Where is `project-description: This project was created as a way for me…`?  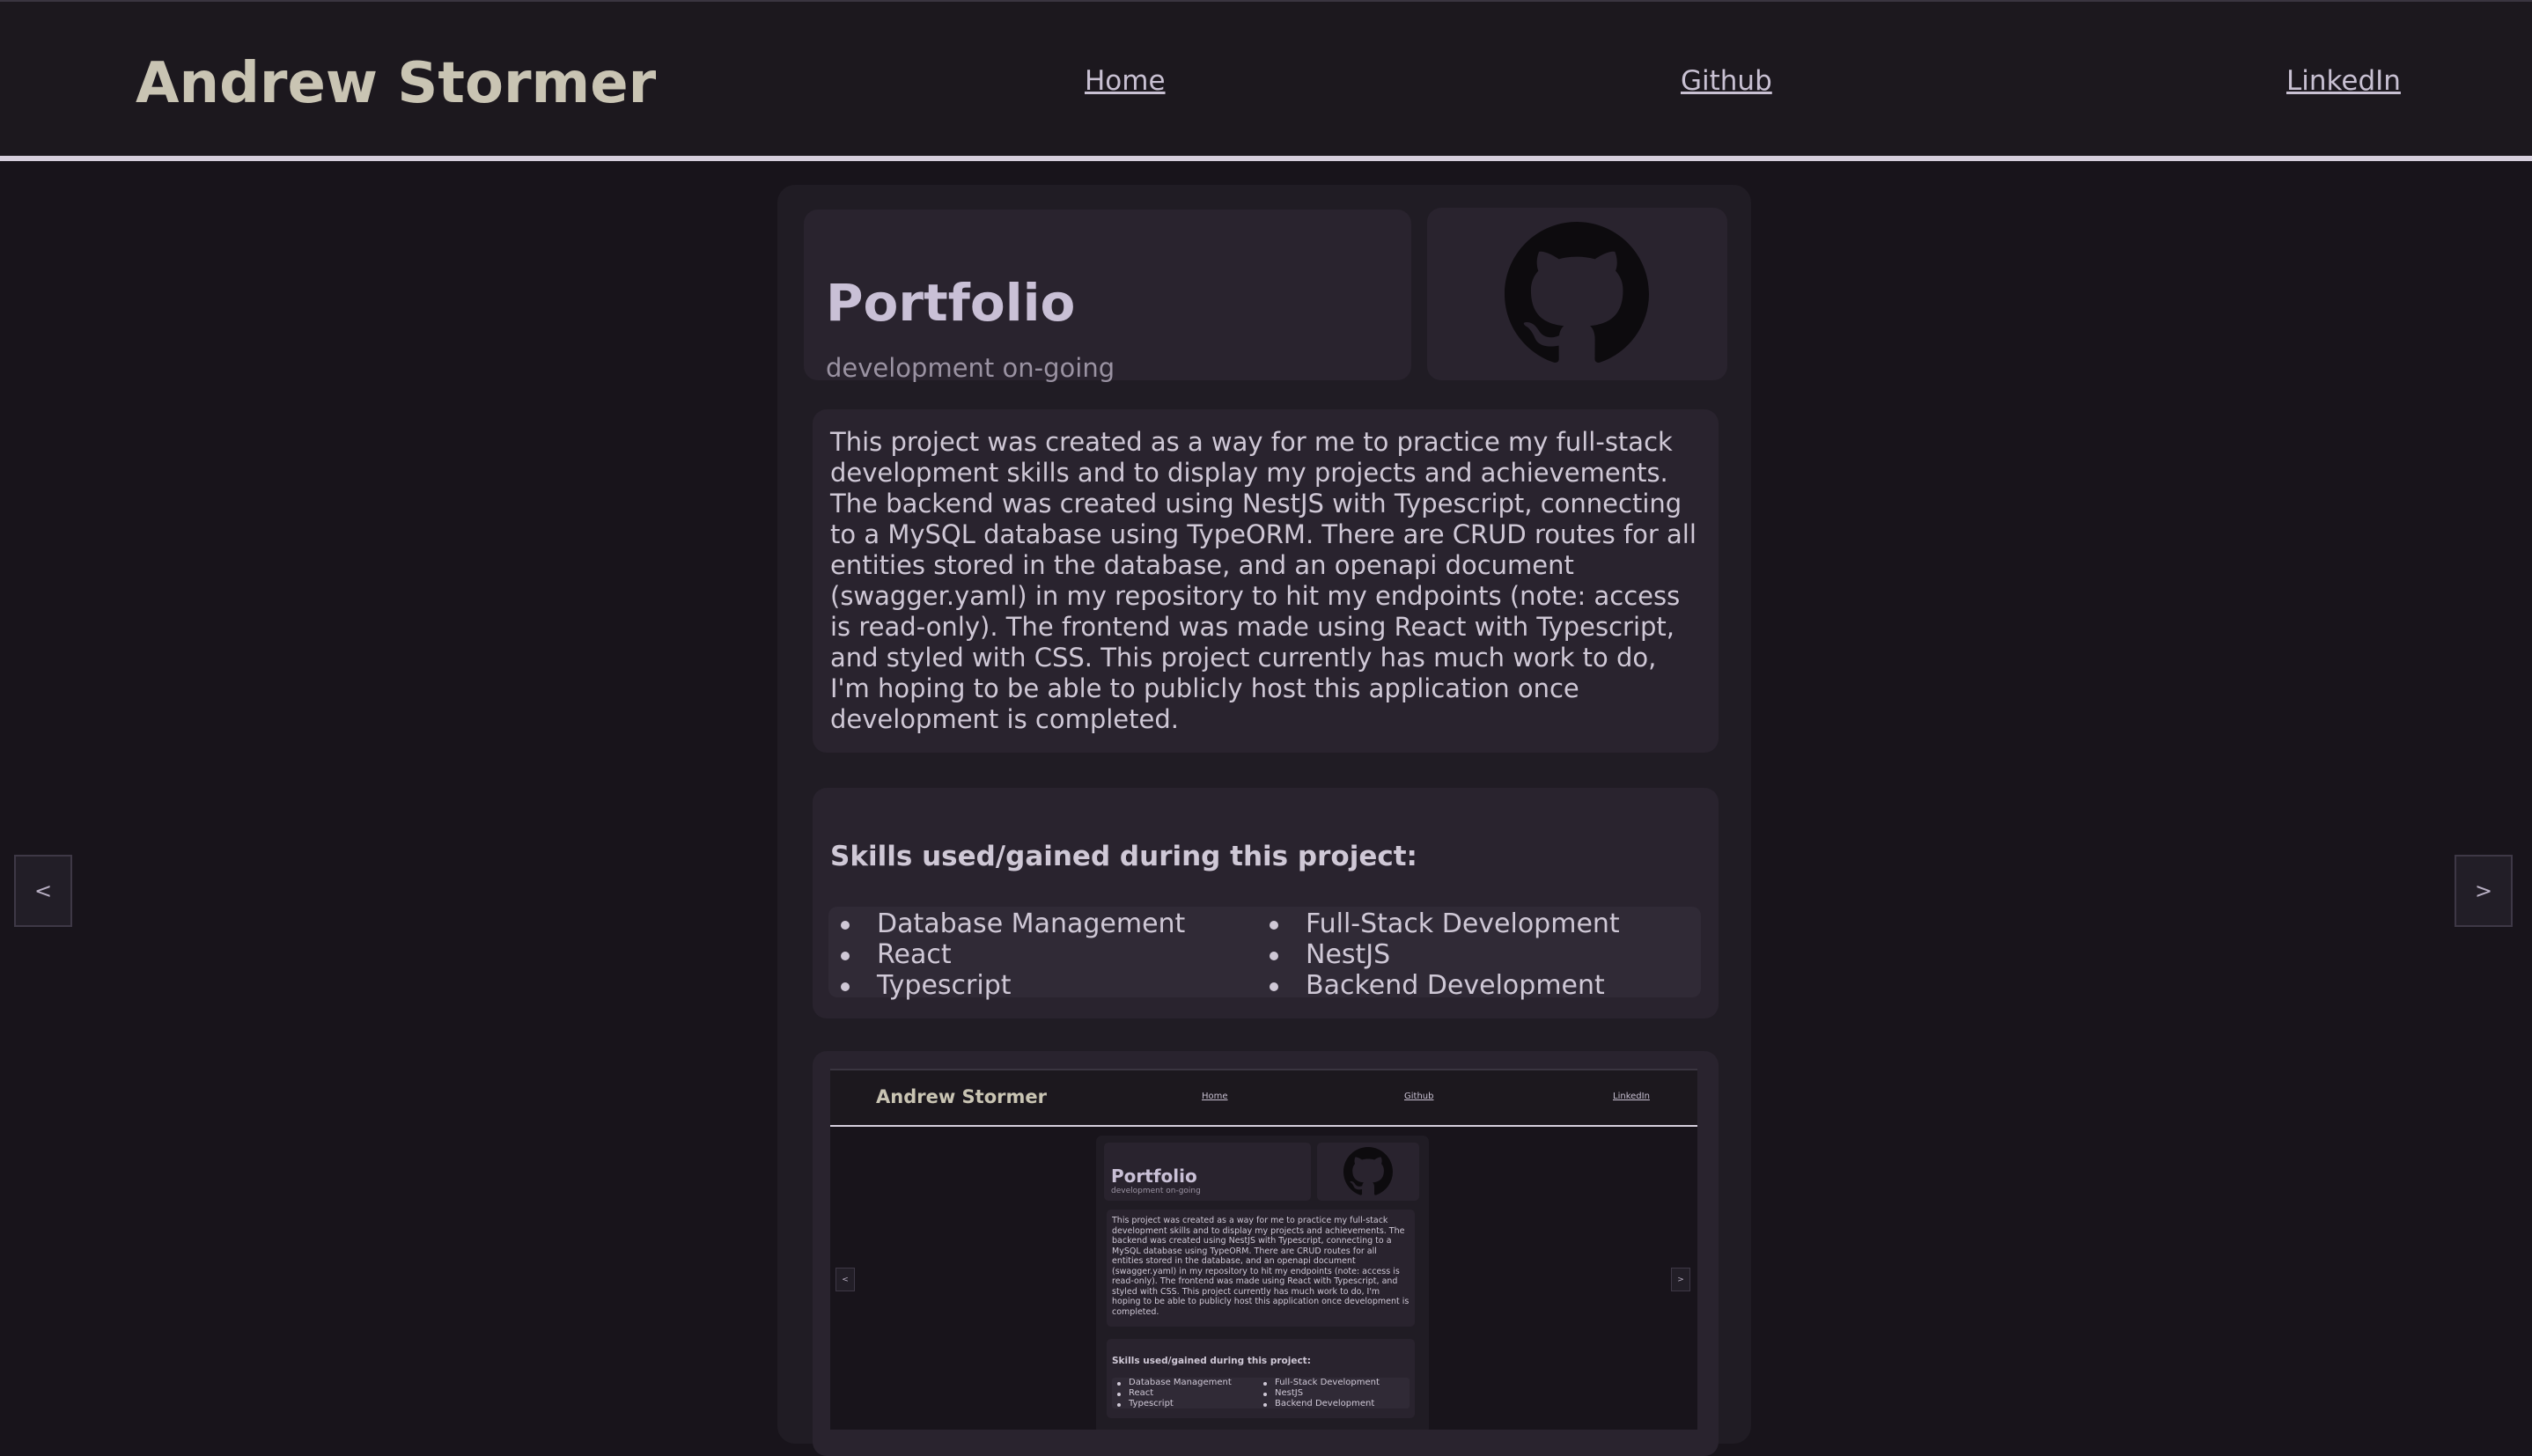 project-description: This project was created as a way for me… is located at coordinates (1263, 580).